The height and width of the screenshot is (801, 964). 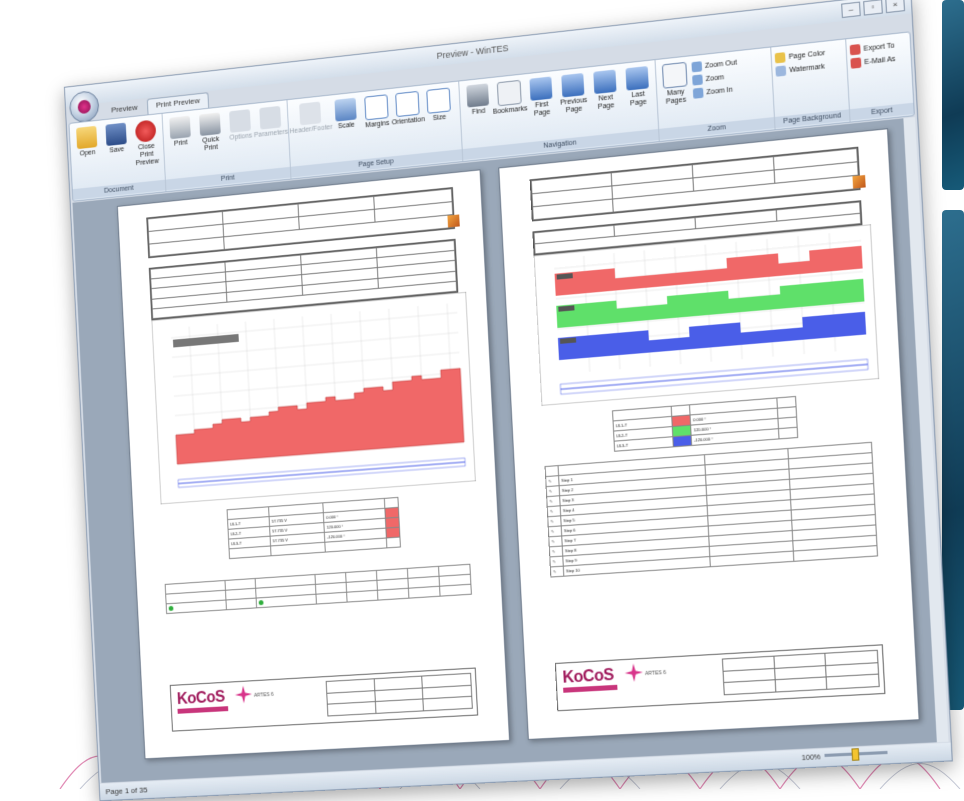 I want to click on margins-button: Margins, so click(x=376, y=111).